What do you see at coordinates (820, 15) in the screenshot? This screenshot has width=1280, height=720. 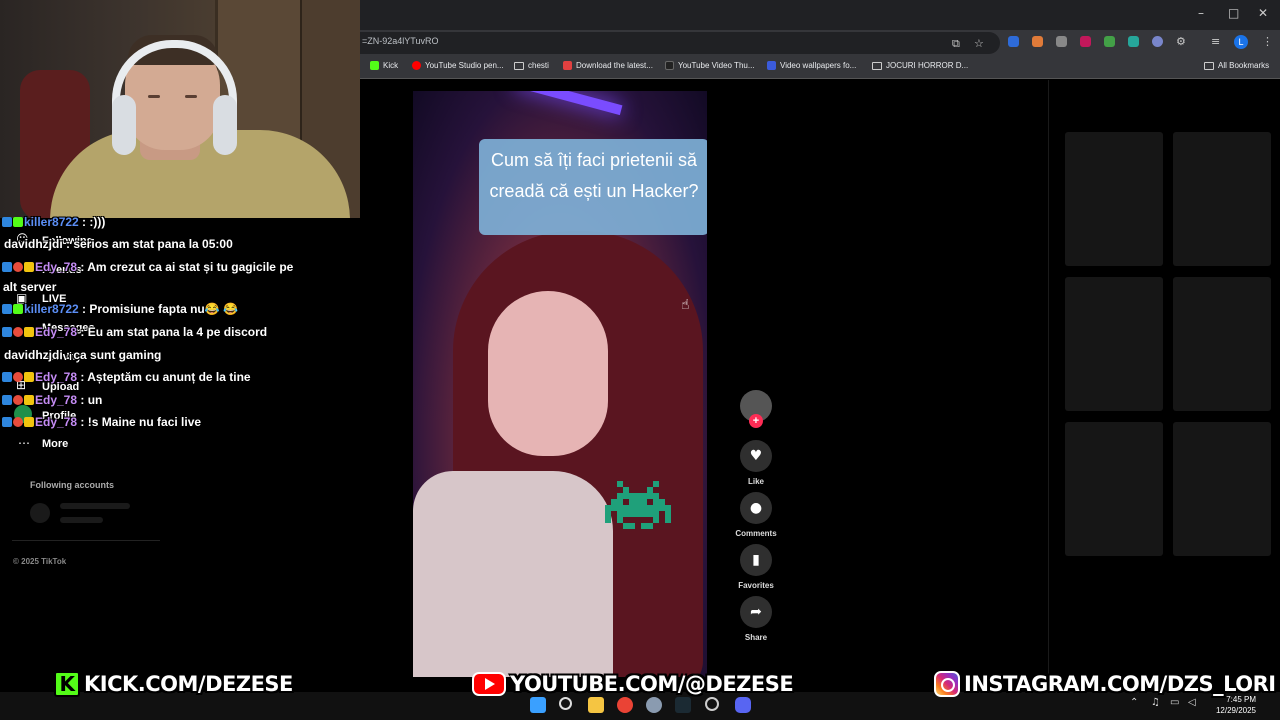 I see `browser-titlebar: – □ ✕` at bounding box center [820, 15].